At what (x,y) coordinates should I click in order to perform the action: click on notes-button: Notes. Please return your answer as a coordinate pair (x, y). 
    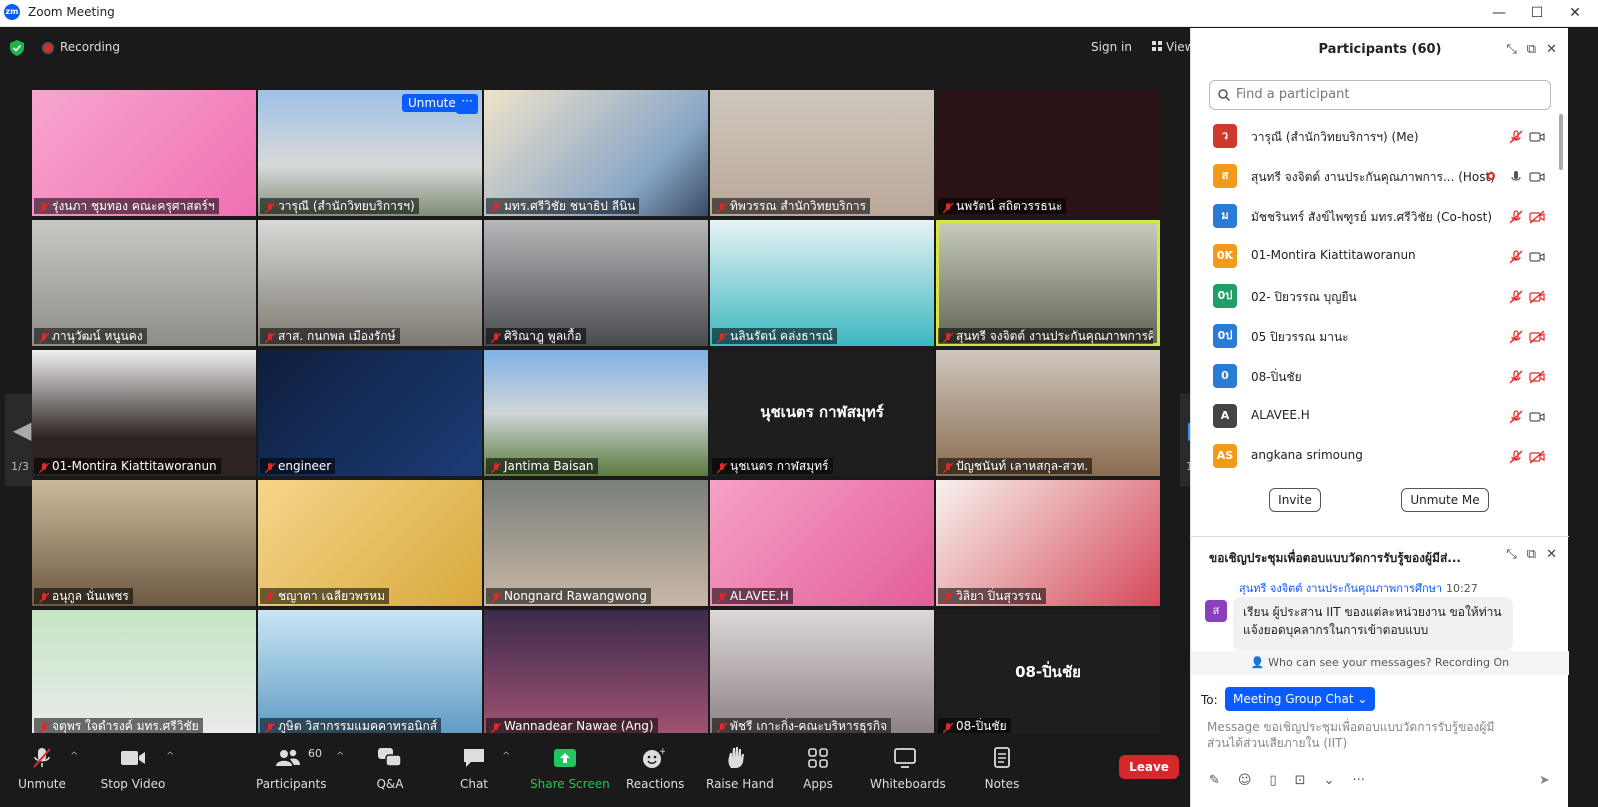
    Looking at the image, I should click on (1002, 770).